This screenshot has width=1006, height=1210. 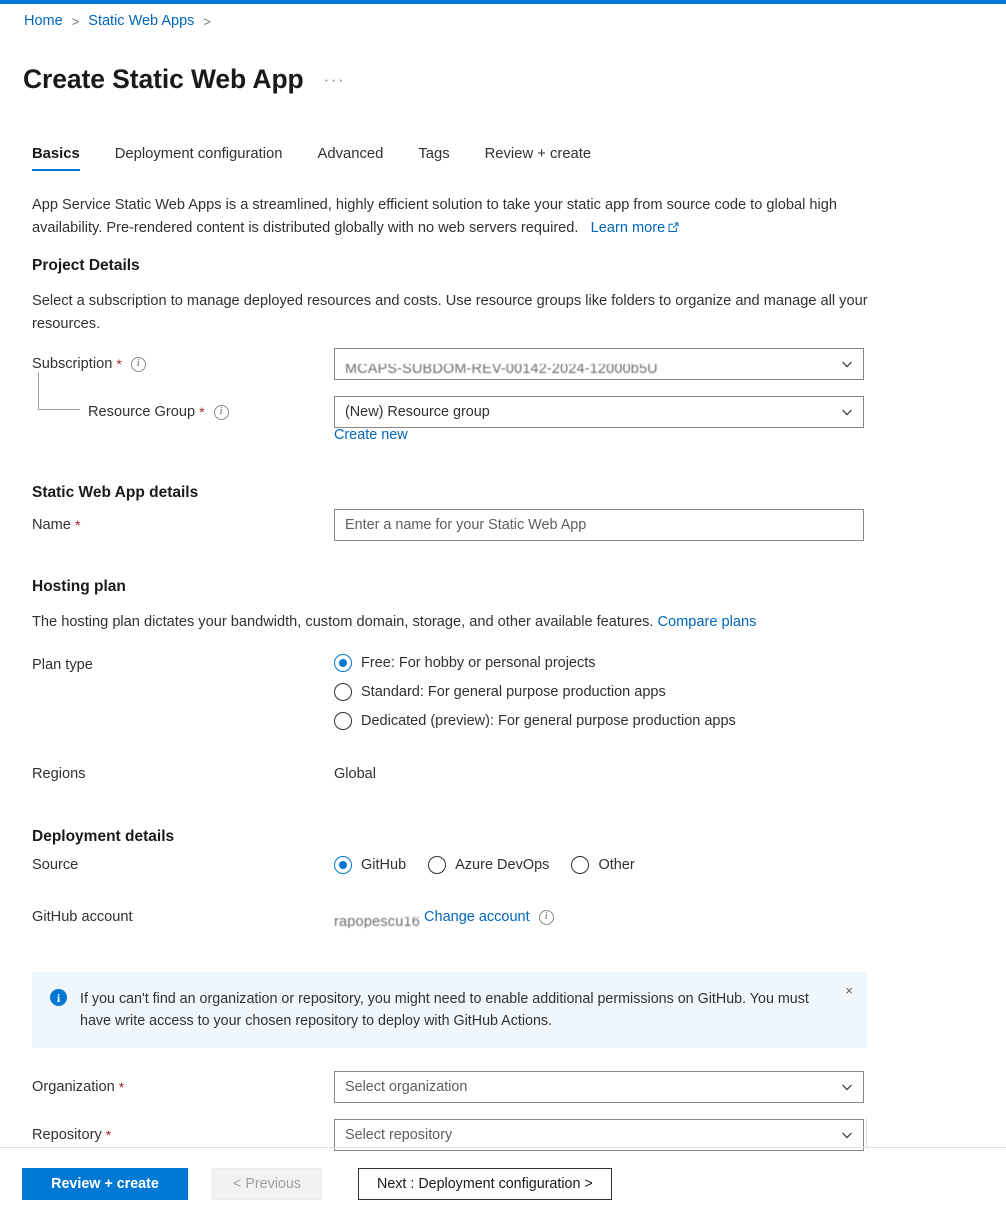 What do you see at coordinates (866, 1132) in the screenshot?
I see `footer-vertical-divider` at bounding box center [866, 1132].